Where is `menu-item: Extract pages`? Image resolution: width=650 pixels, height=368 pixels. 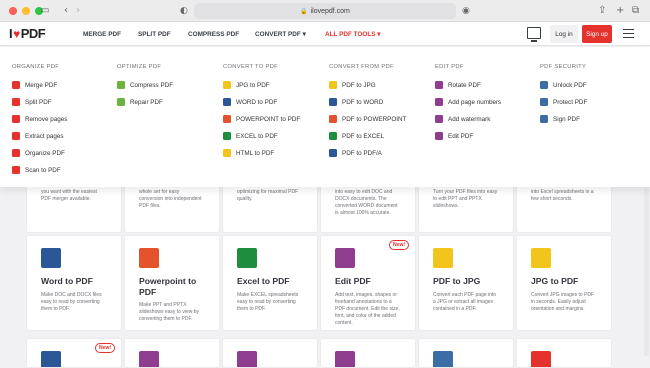
menu-item: Extract pages is located at coordinates (38, 136).